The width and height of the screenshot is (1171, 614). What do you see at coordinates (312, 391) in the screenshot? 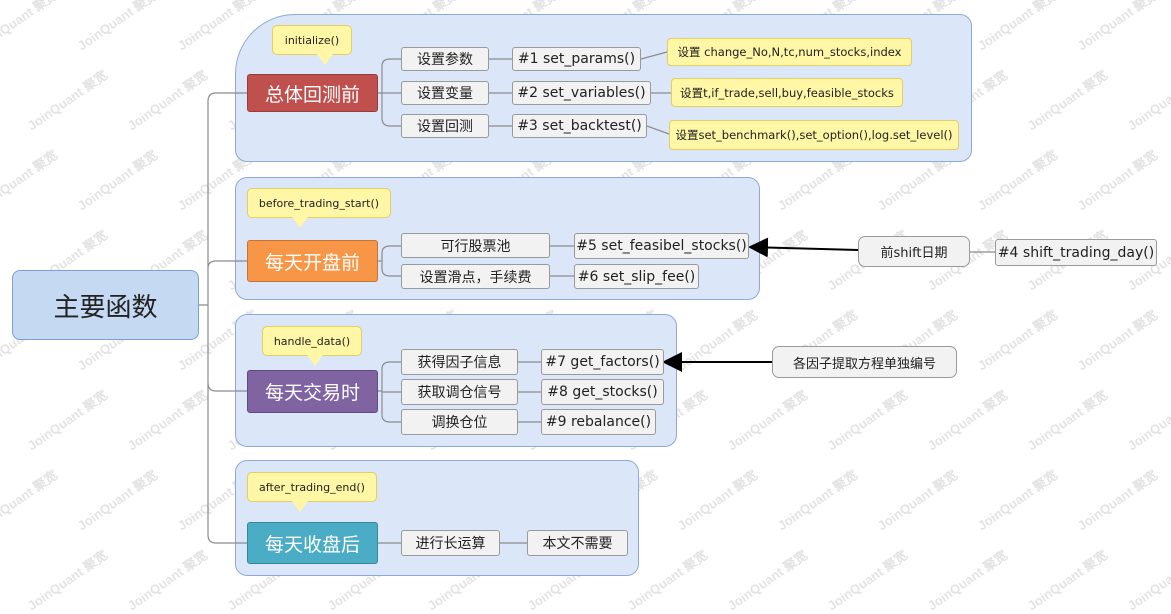
I see `main-node-during-trading: 每天交易时` at bounding box center [312, 391].